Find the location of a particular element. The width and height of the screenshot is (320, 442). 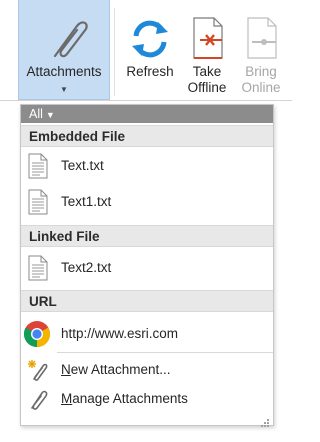

bring-online-line2: Online is located at coordinates (261, 87).